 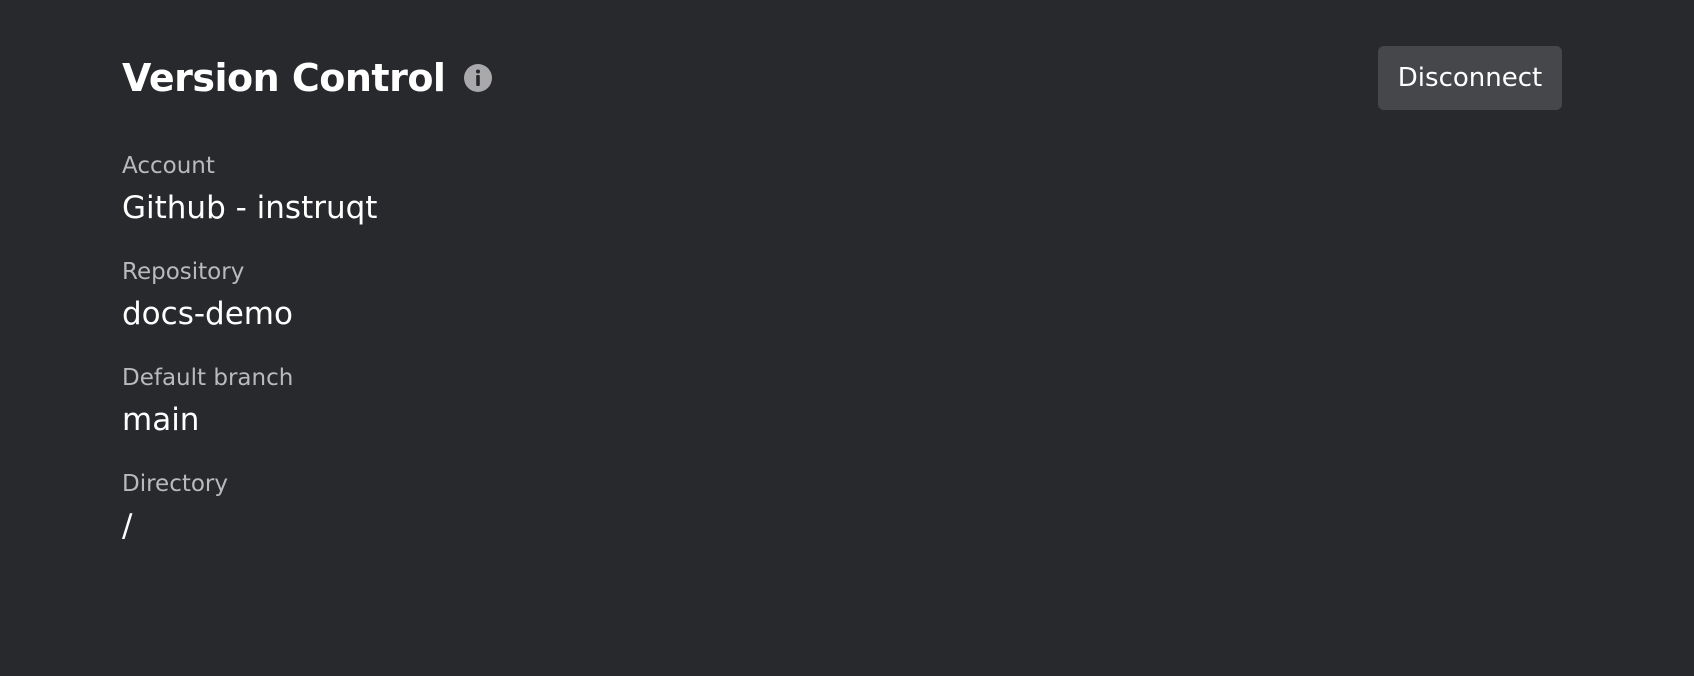 What do you see at coordinates (250, 208) in the screenshot?
I see `account-value: Github - instruqt` at bounding box center [250, 208].